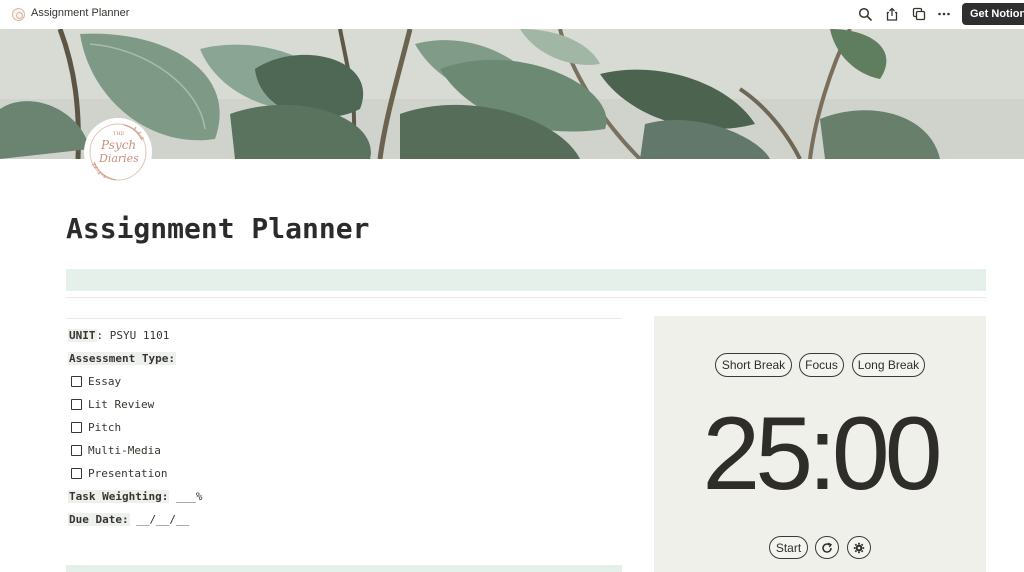 This screenshot has height=572, width=1024. I want to click on settings-gear-icon, so click(859, 547).